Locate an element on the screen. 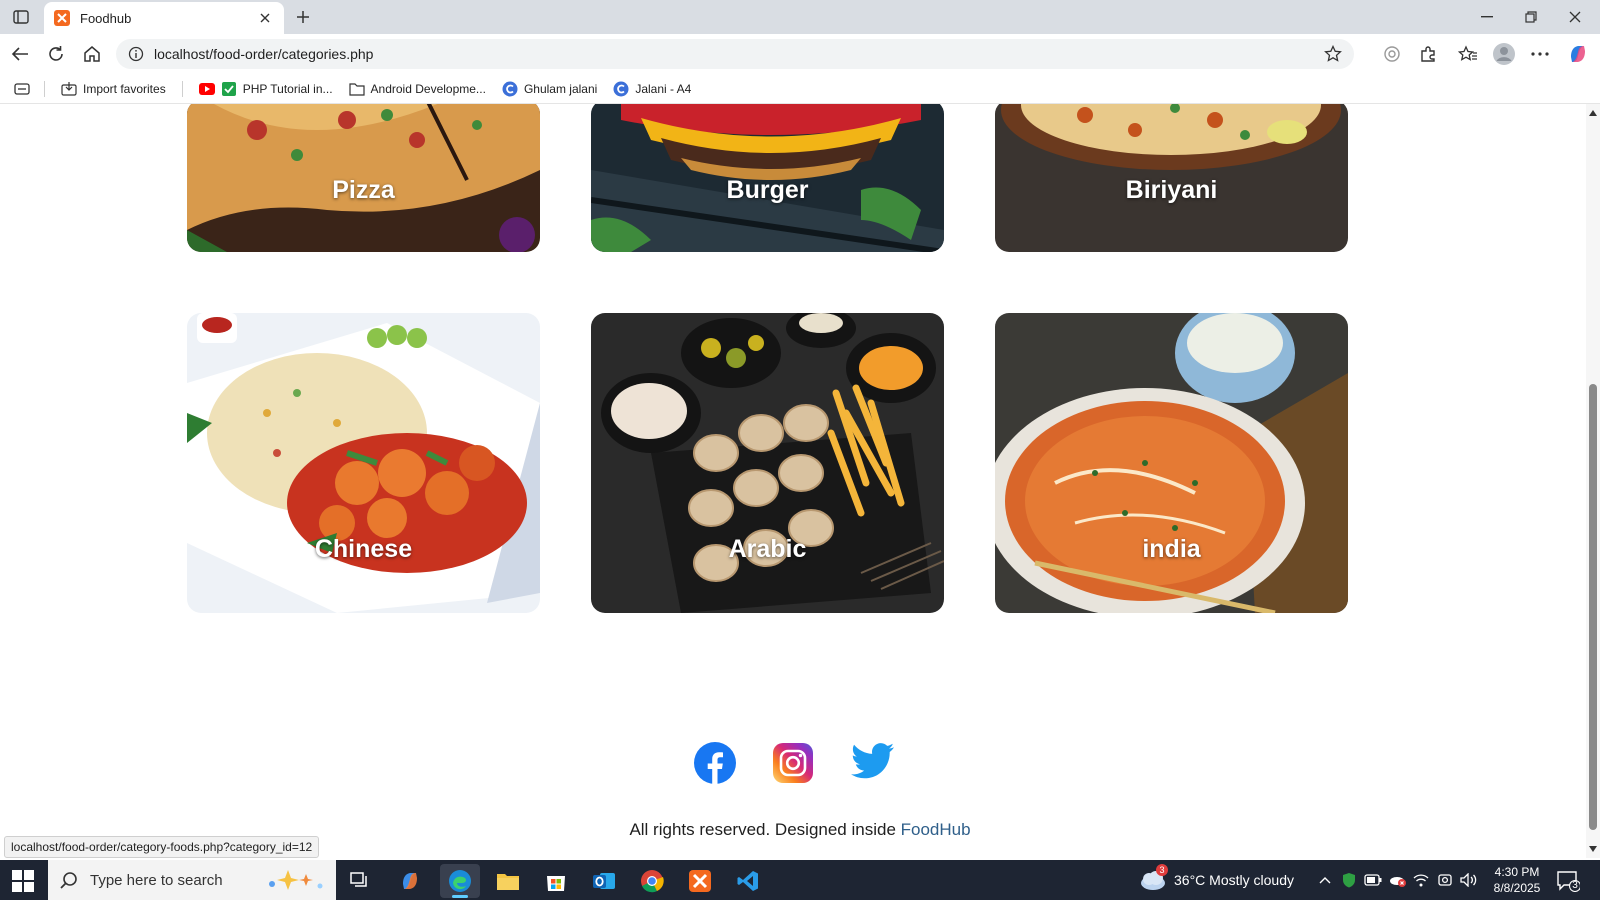 This screenshot has height=900, width=1600. weather-widget: 3 36°C Mostly cloudy is located at coordinates (1216, 877).